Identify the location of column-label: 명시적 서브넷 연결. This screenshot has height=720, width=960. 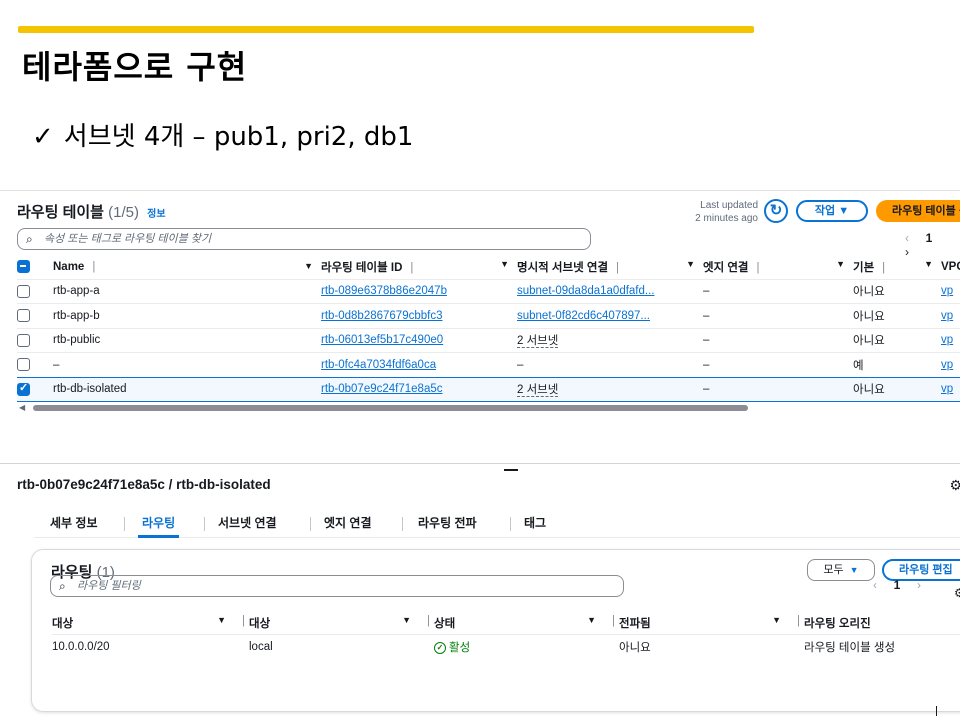
(563, 267).